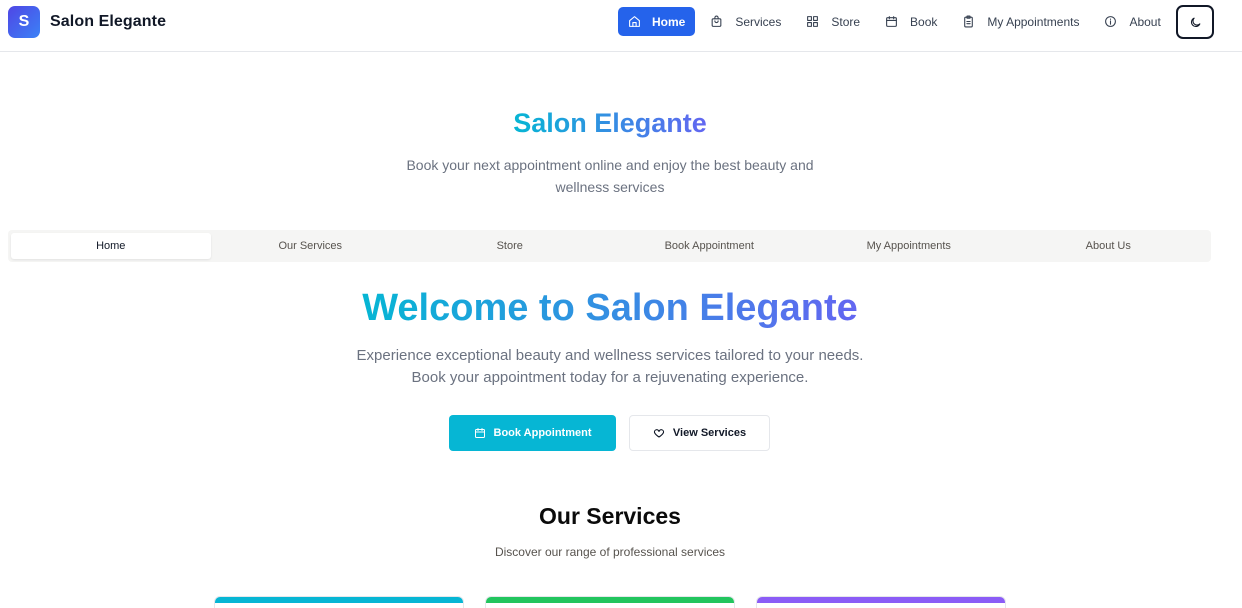  Describe the element at coordinates (758, 21) in the screenshot. I see `nav-item-label: Services` at that location.